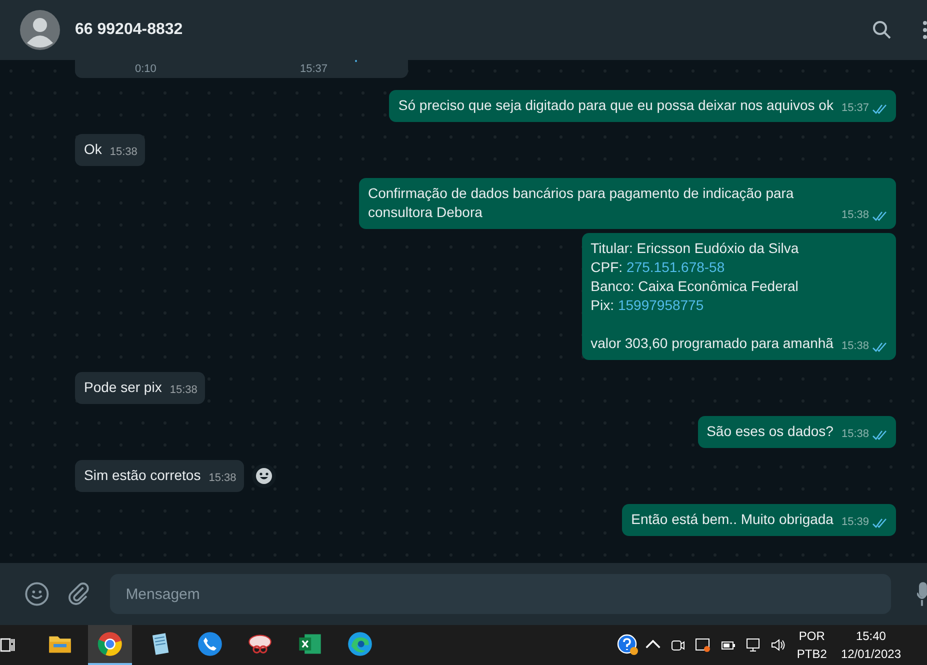  What do you see at coordinates (712, 343) in the screenshot?
I see `message-text: valor 303,60 programado para amanhã` at bounding box center [712, 343].